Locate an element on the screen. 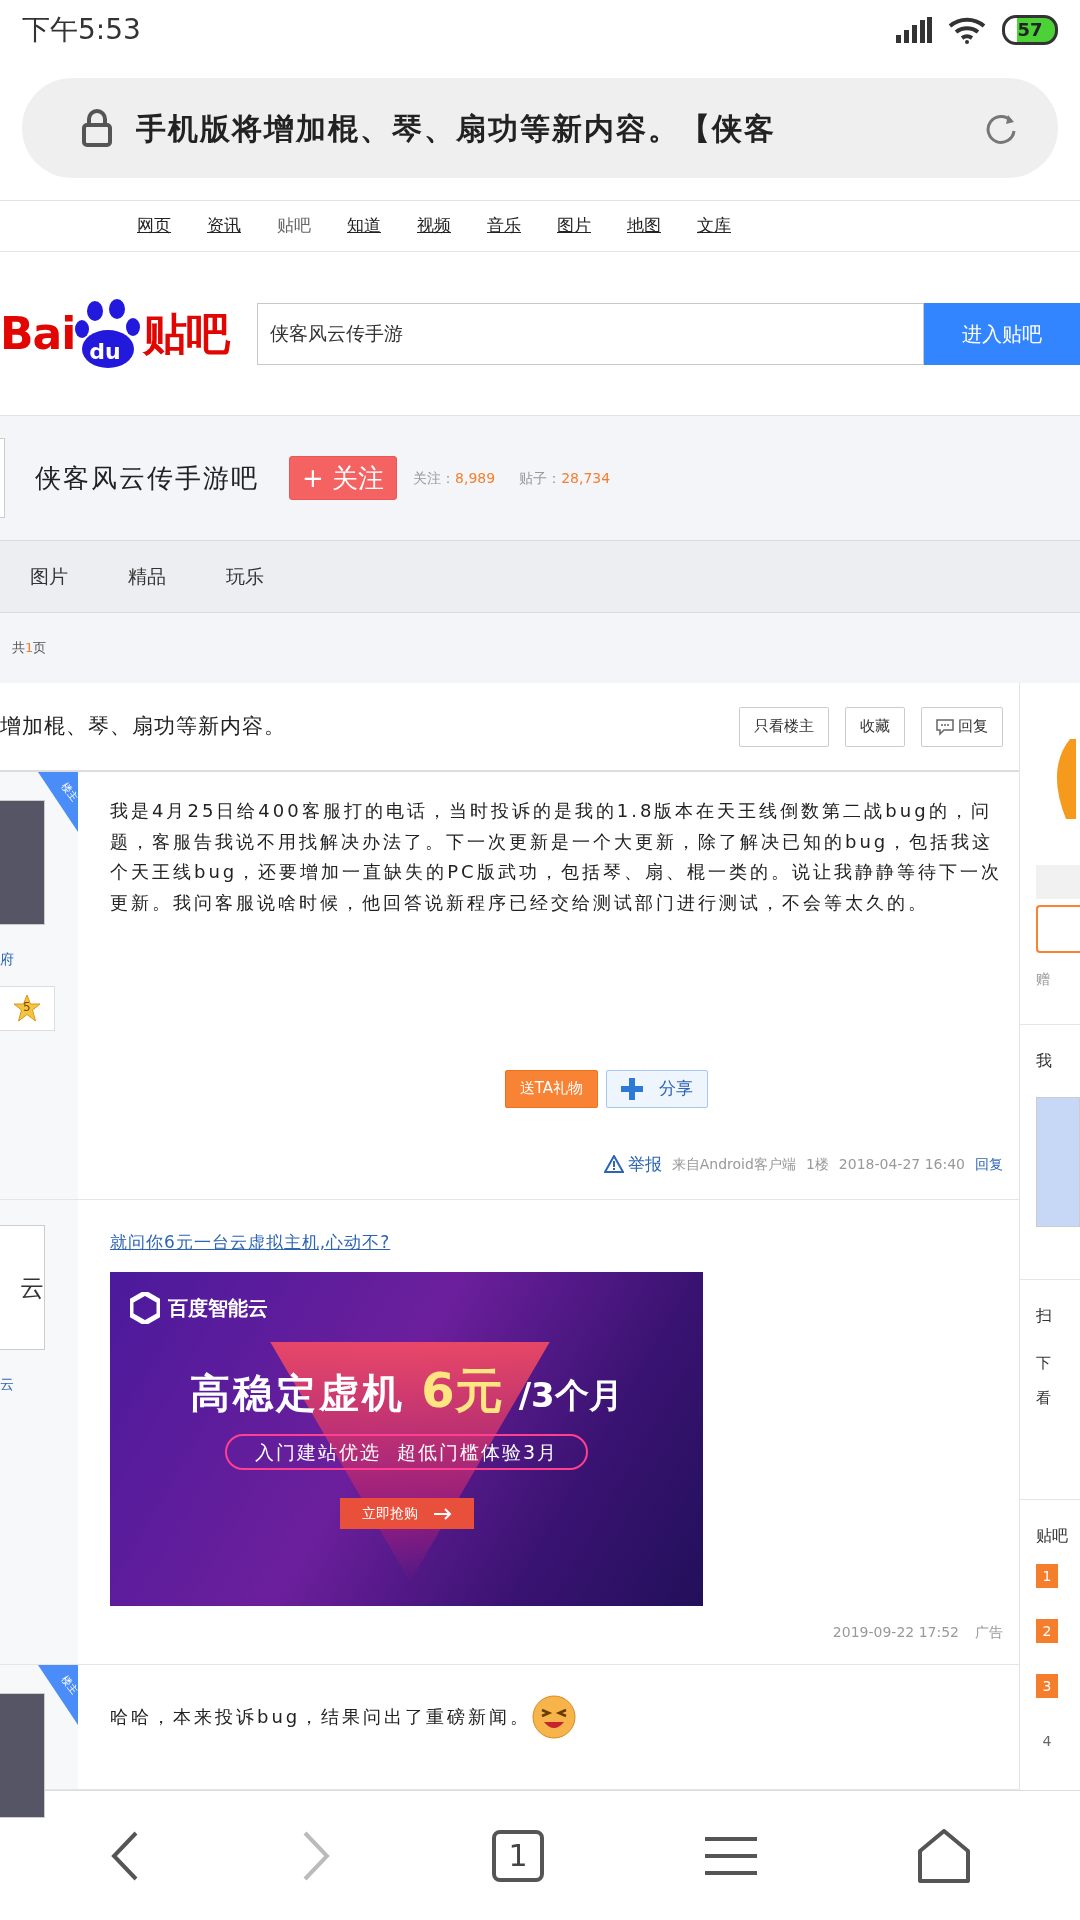  forum-tab: 精品 is located at coordinates (147, 576).